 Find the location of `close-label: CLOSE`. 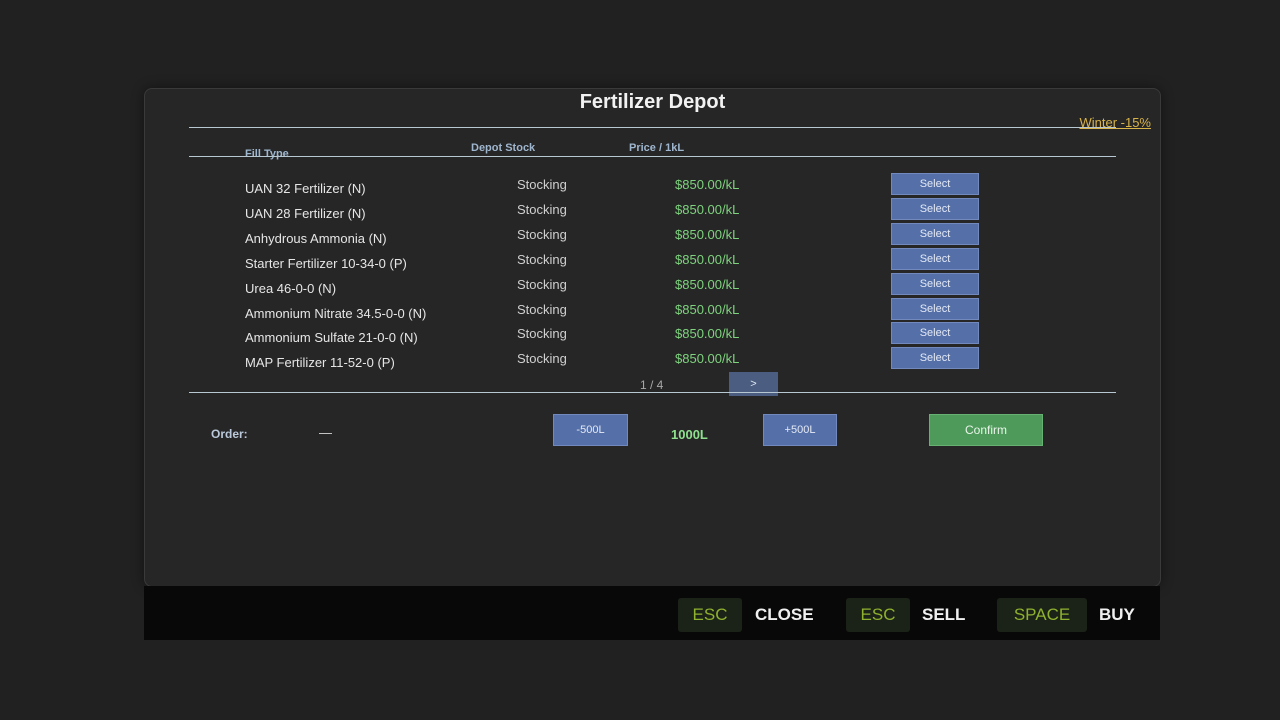

close-label: CLOSE is located at coordinates (784, 615).